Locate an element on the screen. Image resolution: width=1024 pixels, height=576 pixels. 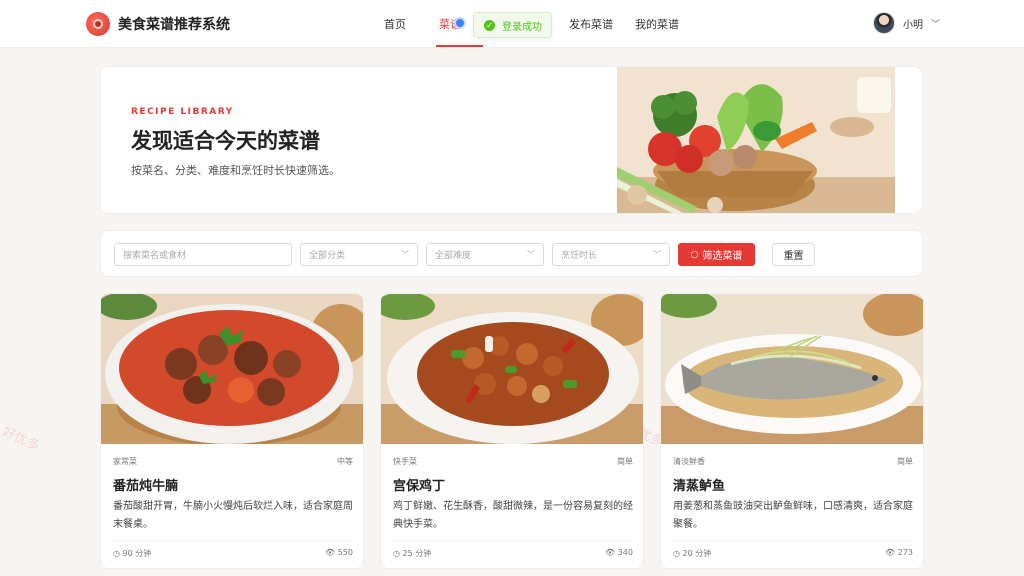
category-select: 全部分类 ﹀ is located at coordinates (359, 254).